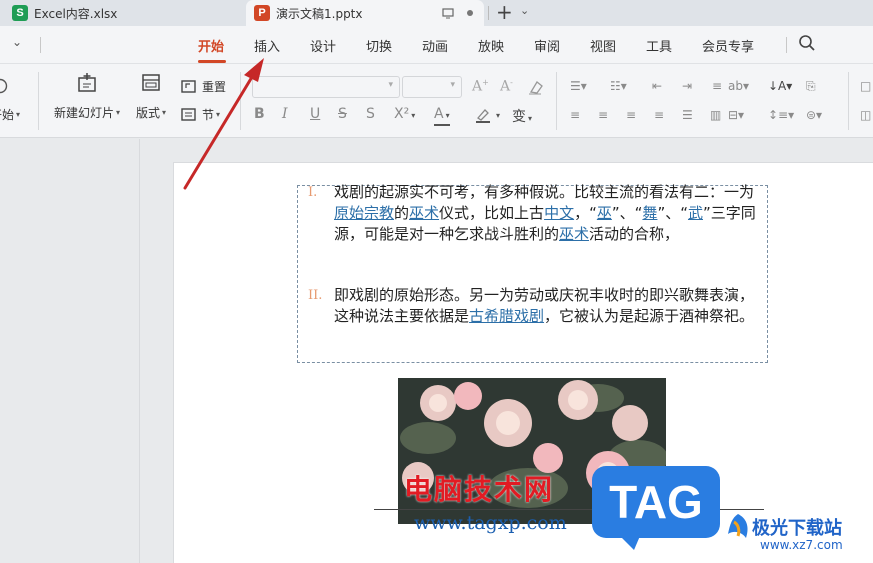 This screenshot has width=873, height=563. Describe the element at coordinates (479, 489) in the screenshot. I see `watermark-red-text: 电脑技术网` at that location.